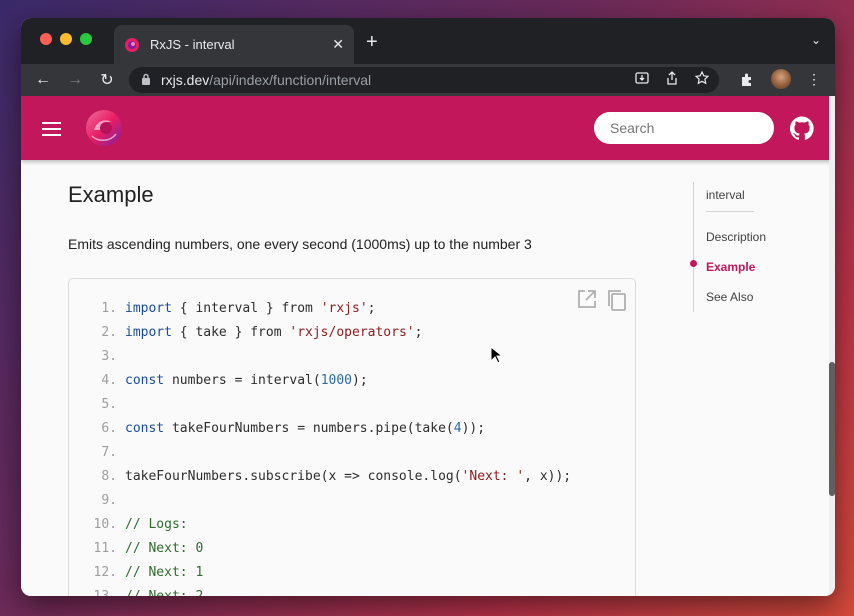 This screenshot has height=616, width=854. I want to click on tab-title: RxJS - interval, so click(192, 44).